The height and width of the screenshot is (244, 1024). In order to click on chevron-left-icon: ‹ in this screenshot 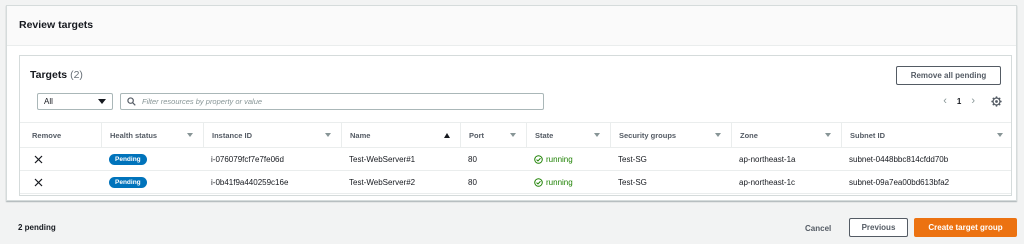, I will do `click(945, 101)`.